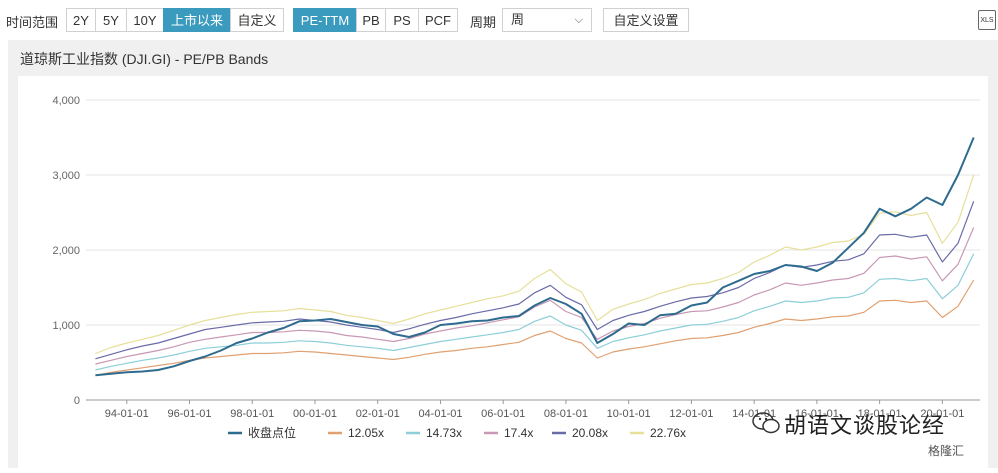  What do you see at coordinates (946, 451) in the screenshot?
I see `watermark-logo: 格隆汇` at bounding box center [946, 451].